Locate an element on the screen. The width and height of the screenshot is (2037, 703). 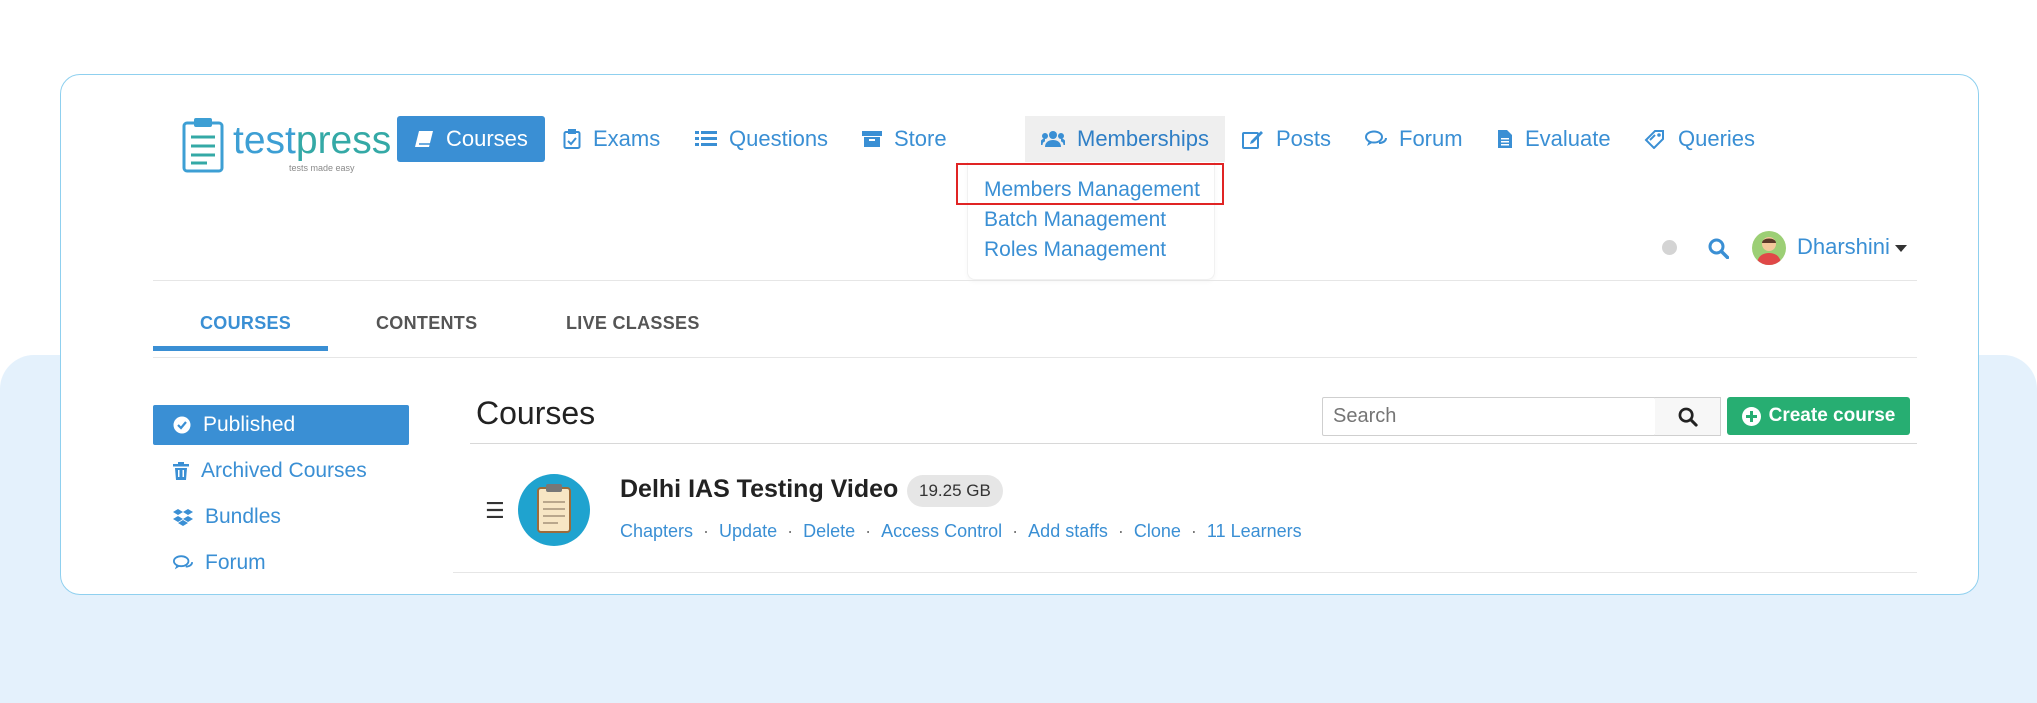
title-divider is located at coordinates (1193, 443).